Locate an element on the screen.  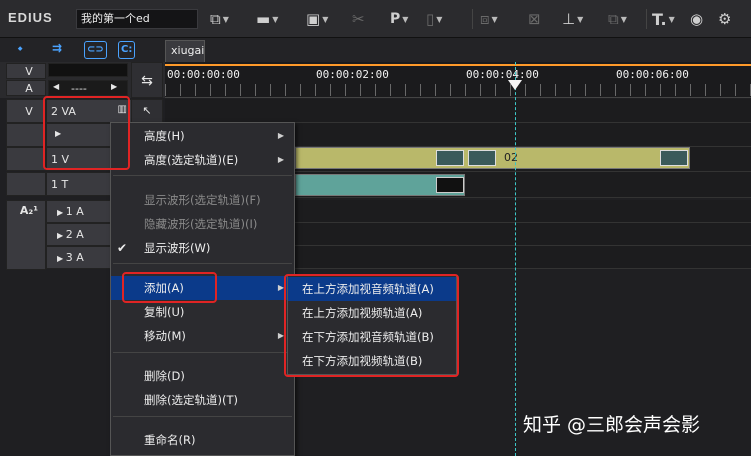
menu-item-show-waveform: ✔ 显示波形(W) is located at coordinates (202, 248).